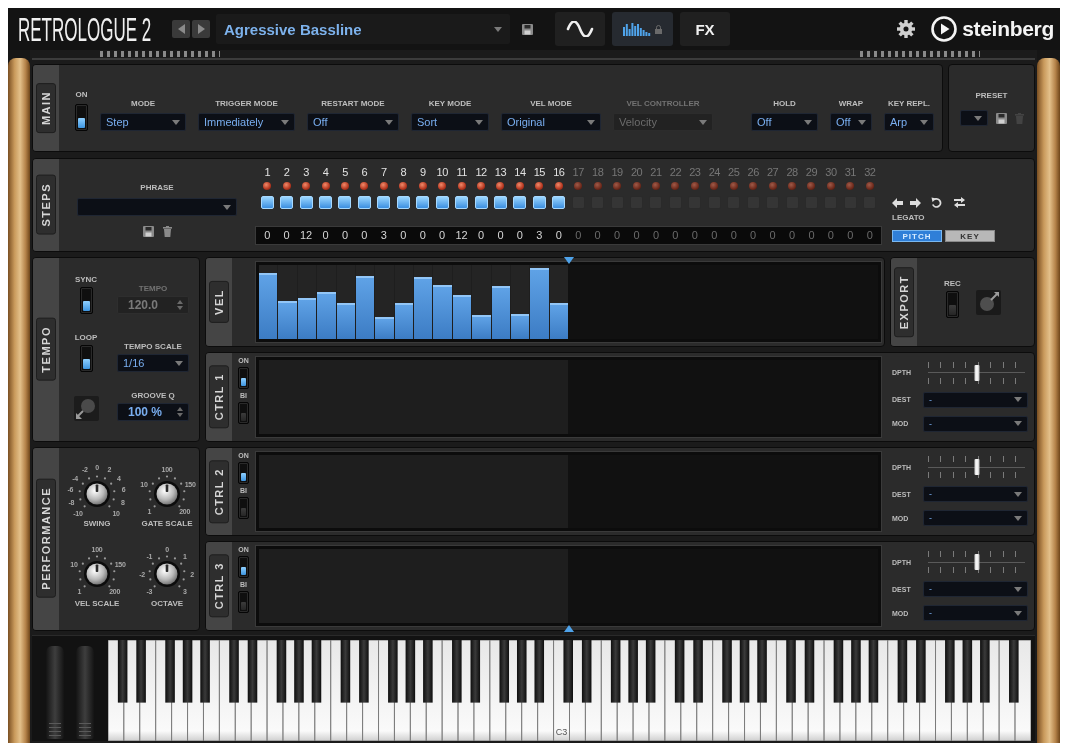 This screenshot has width=1065, height=743. What do you see at coordinates (85, 692) in the screenshot?
I see `mod-wheel` at bounding box center [85, 692].